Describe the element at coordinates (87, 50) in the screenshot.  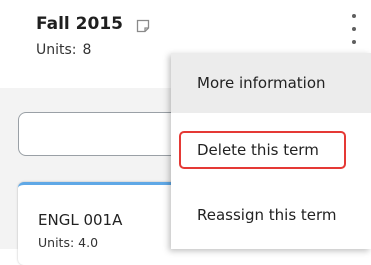
I see `units-value: 8` at that location.